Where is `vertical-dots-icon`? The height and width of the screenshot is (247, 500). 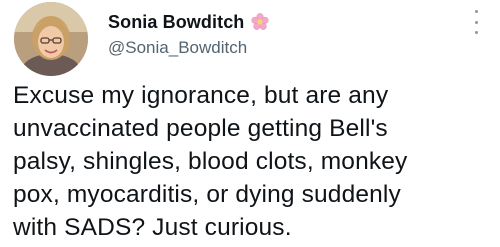 vertical-dots-icon is located at coordinates (476, 22).